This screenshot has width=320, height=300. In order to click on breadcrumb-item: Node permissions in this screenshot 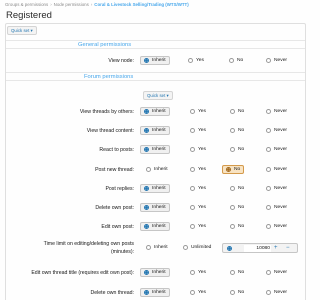, I will do `click(71, 4)`.